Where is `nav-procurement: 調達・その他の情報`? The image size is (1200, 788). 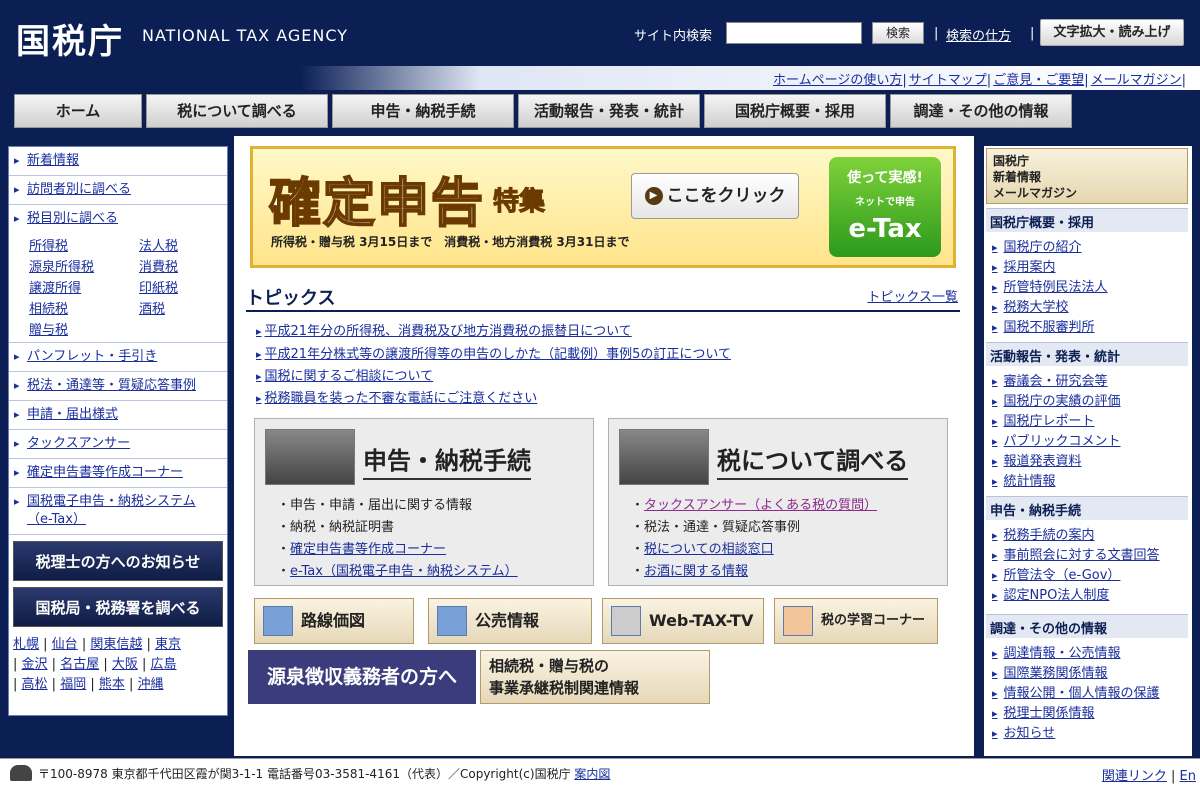
nav-procurement: 調達・その他の情報 is located at coordinates (981, 111).